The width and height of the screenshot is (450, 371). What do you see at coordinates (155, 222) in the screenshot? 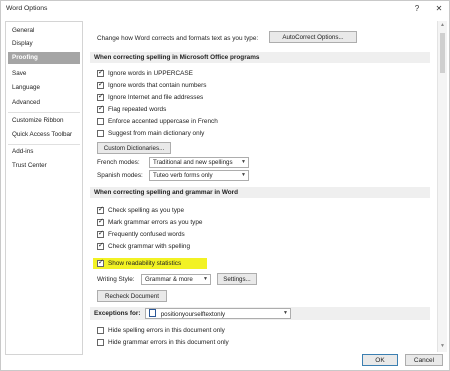
I see `checkbox-label: Mark grammar errors as you type` at bounding box center [155, 222].